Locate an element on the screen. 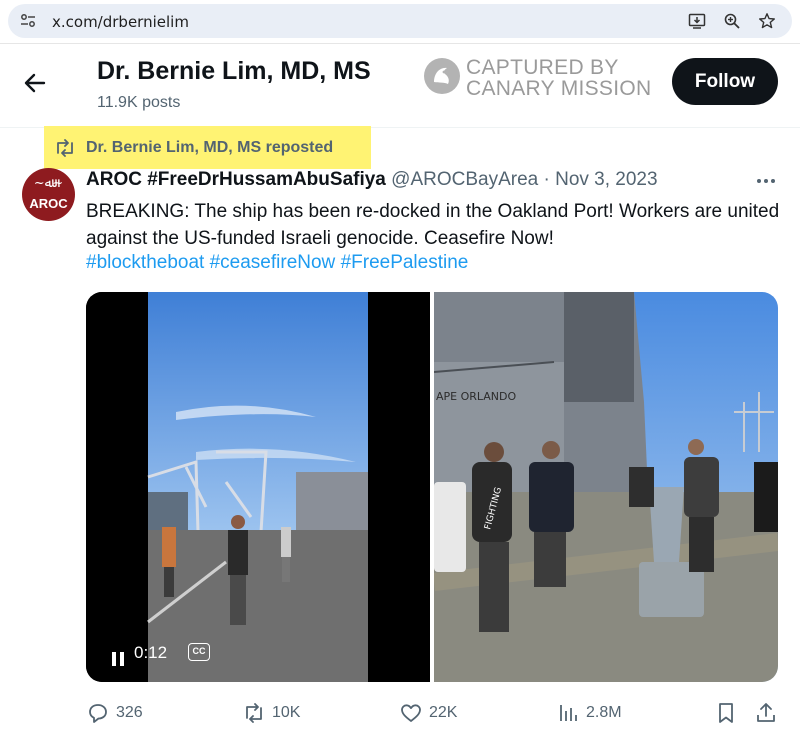 Image resolution: width=800 pixels, height=741 pixels. hashtag-link: #ceasefireNow is located at coordinates (273, 262).